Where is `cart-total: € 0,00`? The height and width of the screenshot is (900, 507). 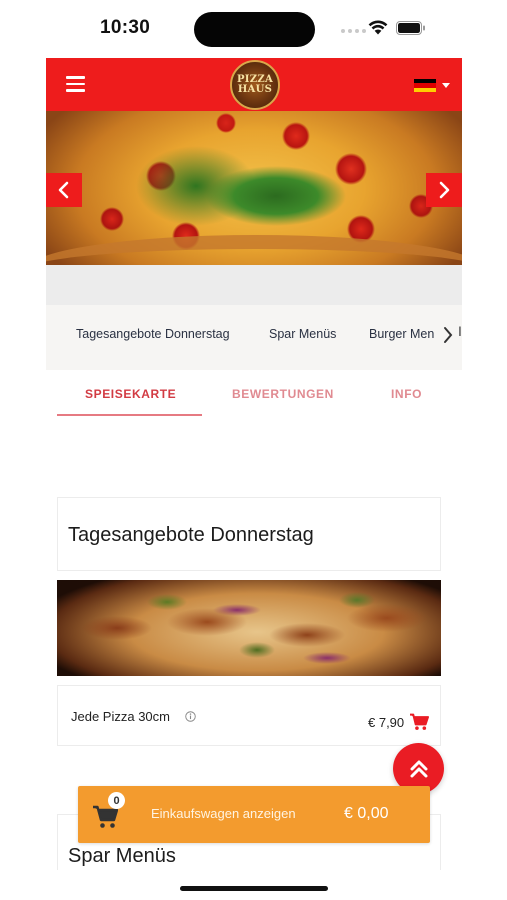
cart-total: € 0,00 is located at coordinates (366, 813).